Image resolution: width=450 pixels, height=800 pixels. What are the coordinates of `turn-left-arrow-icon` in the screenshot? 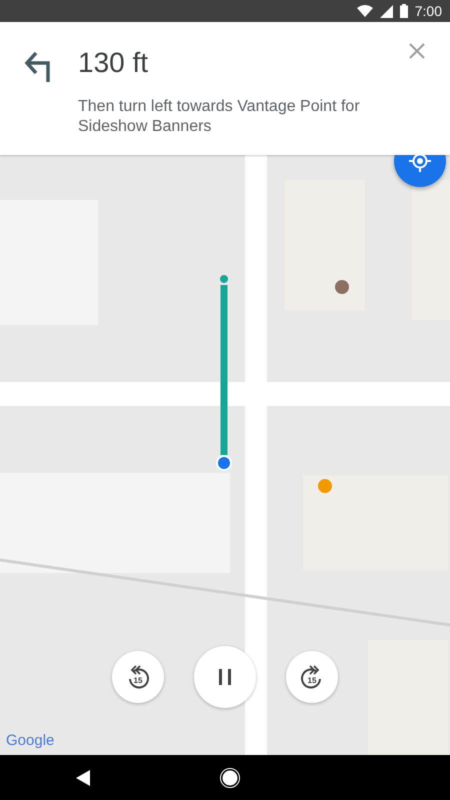 It's located at (38, 66).